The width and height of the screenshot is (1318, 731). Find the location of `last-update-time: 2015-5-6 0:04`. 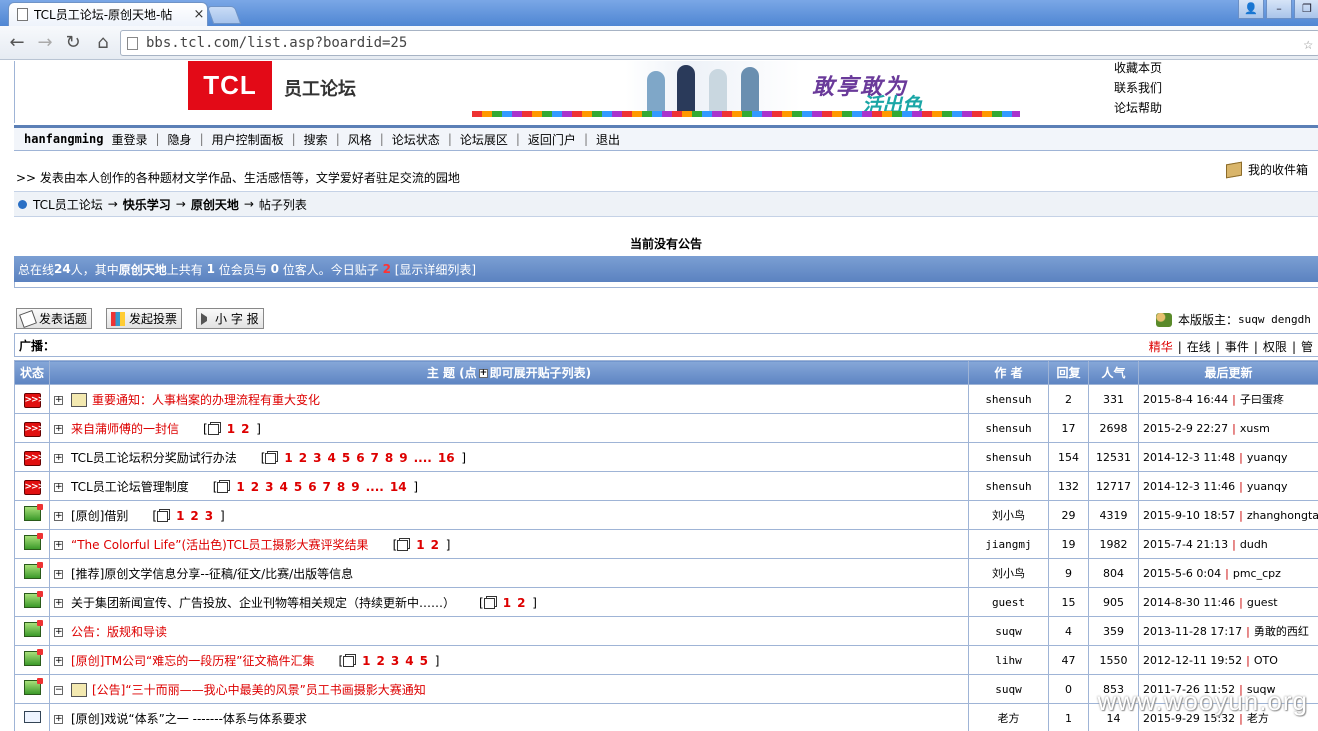

last-update-time: 2015-5-6 0:04 is located at coordinates (1182, 573).